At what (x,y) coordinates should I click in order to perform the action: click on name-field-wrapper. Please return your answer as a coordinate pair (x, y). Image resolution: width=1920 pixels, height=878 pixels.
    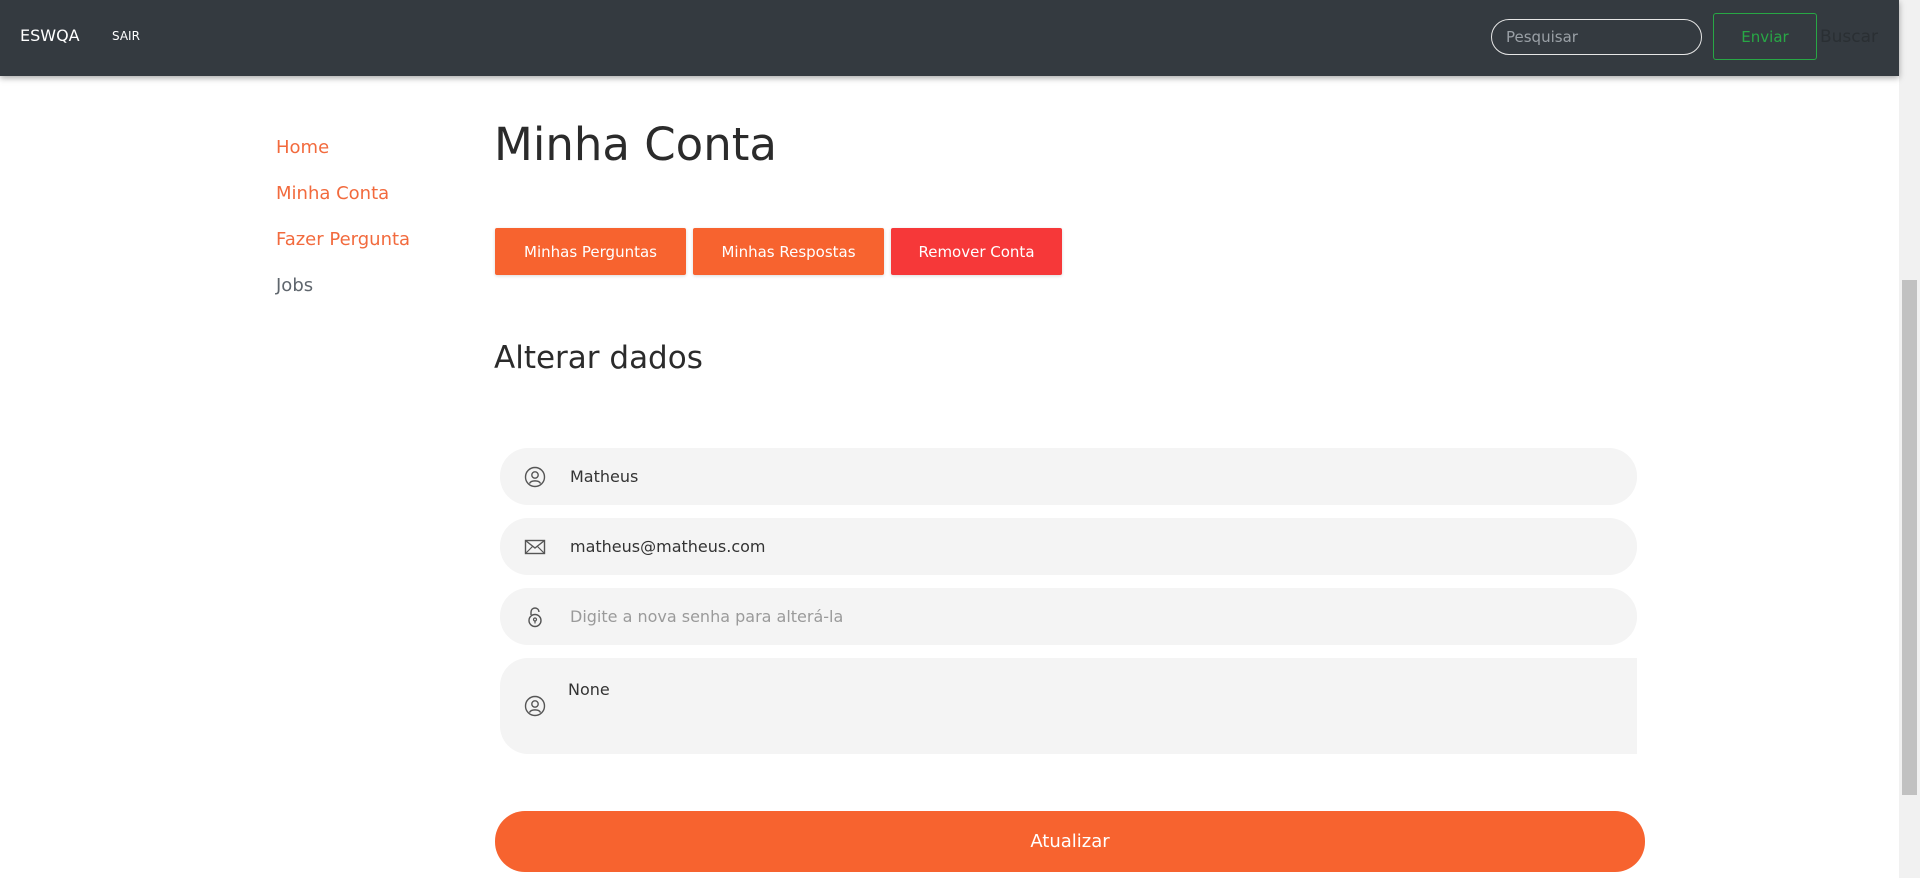
    Looking at the image, I should click on (1068, 476).